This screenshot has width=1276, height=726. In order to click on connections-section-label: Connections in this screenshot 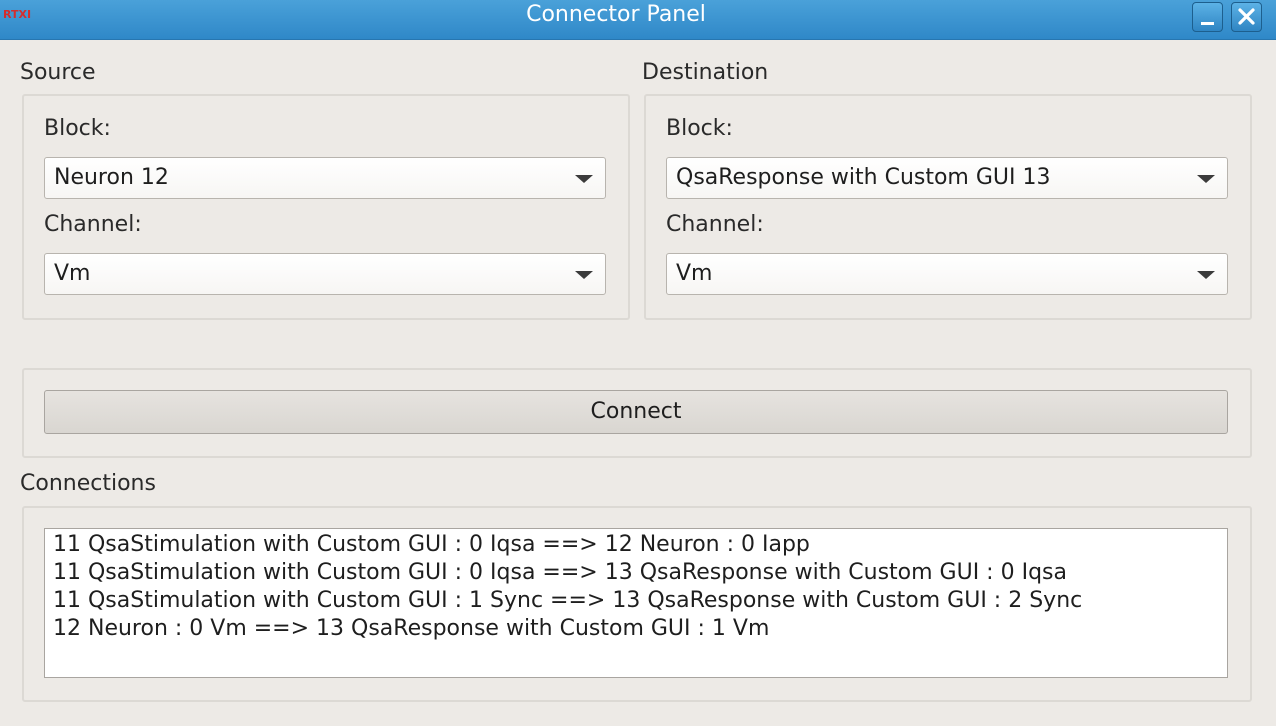, I will do `click(88, 483)`.